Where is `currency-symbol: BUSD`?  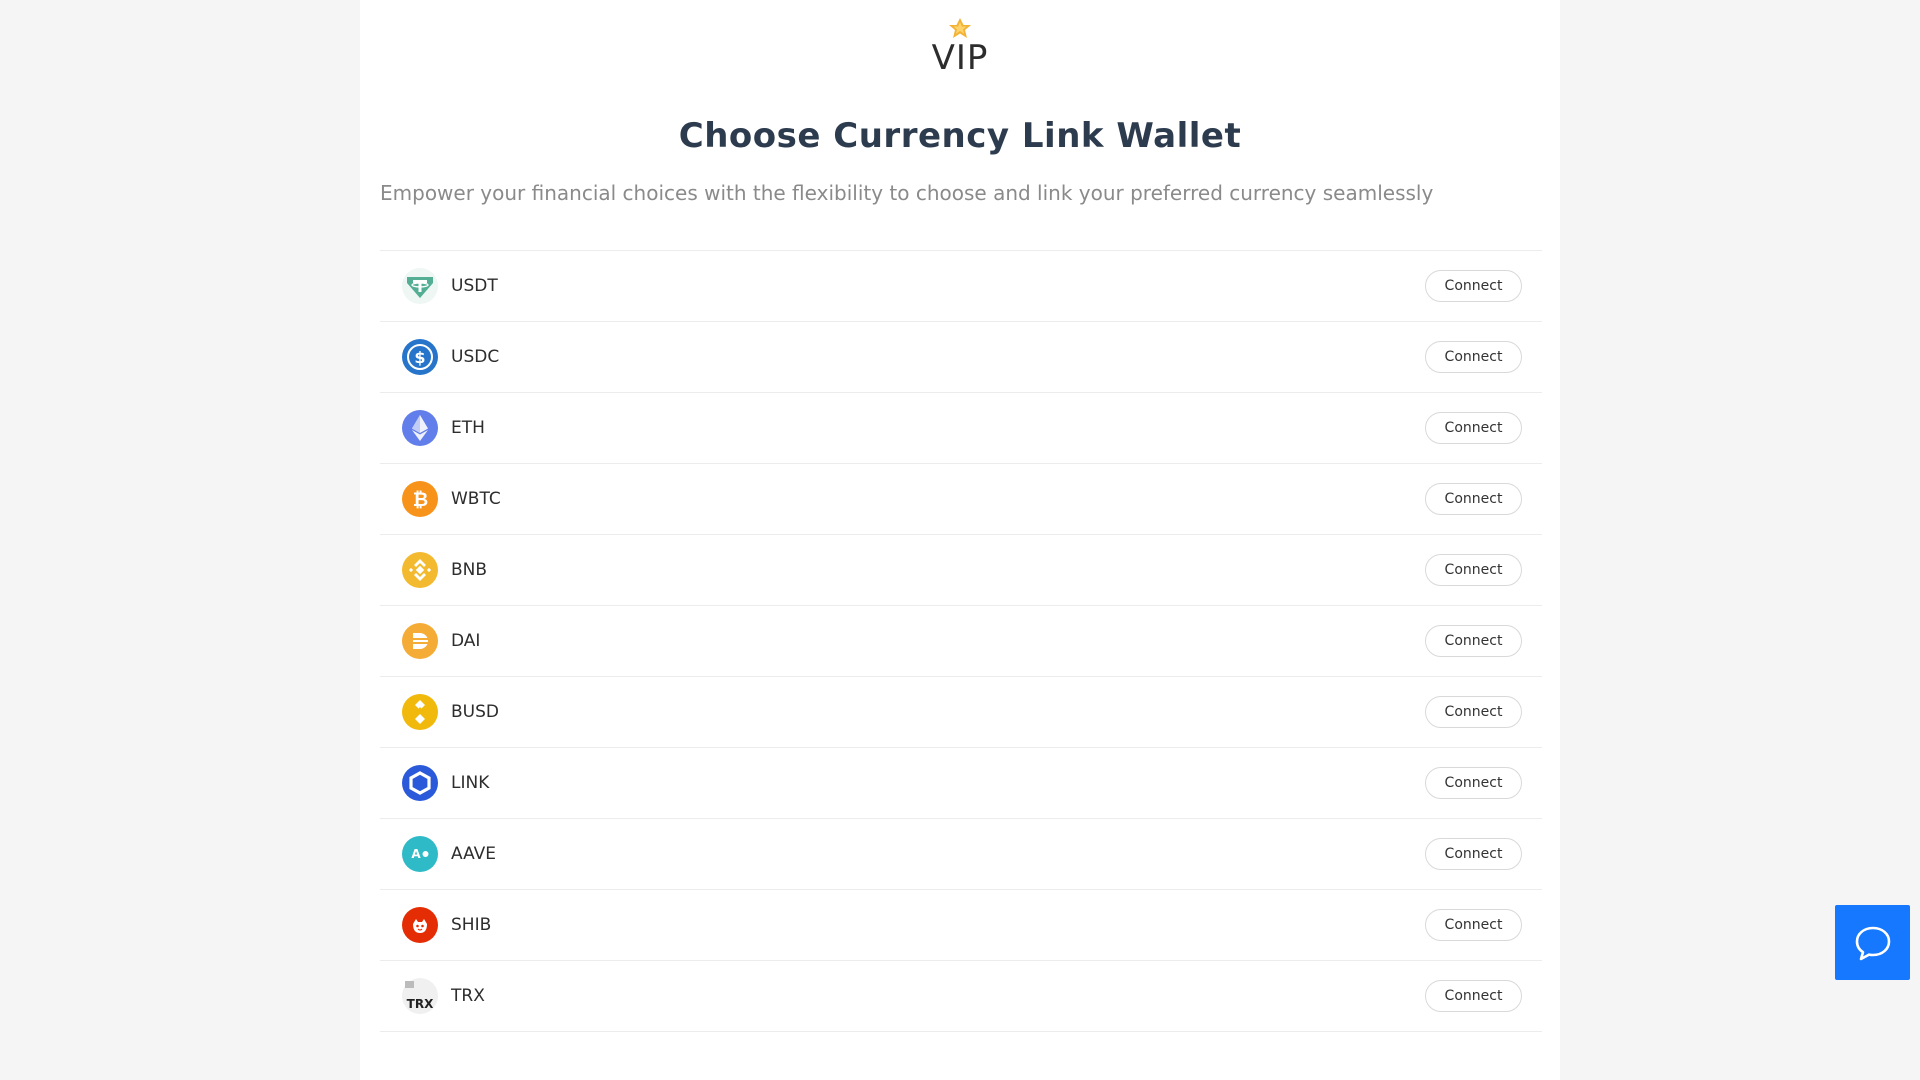
currency-symbol: BUSD is located at coordinates (475, 712).